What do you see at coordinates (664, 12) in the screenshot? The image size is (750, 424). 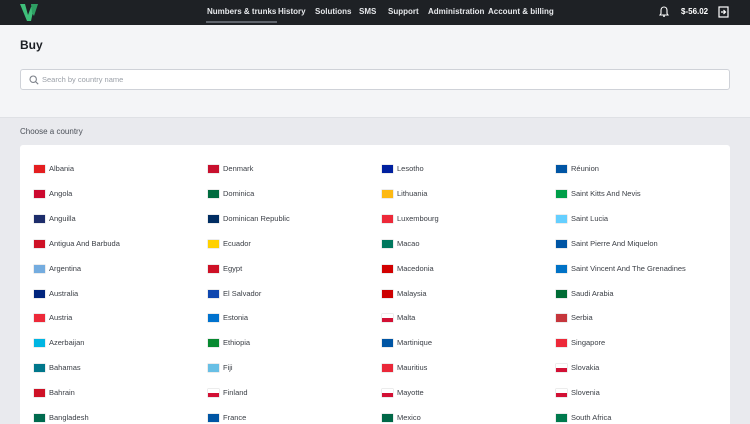 I see `bell-icon` at bounding box center [664, 12].